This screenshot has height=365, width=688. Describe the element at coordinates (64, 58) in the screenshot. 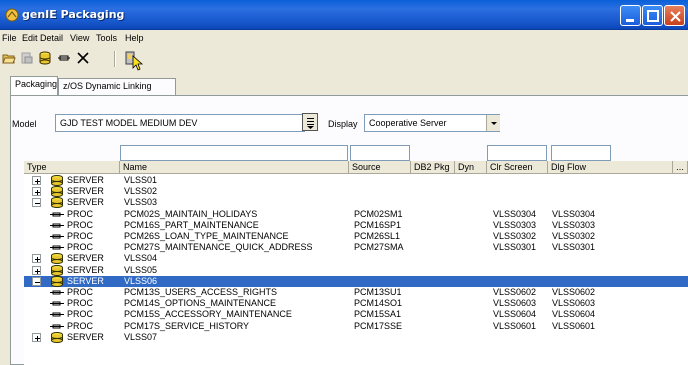

I see `link-icon` at that location.